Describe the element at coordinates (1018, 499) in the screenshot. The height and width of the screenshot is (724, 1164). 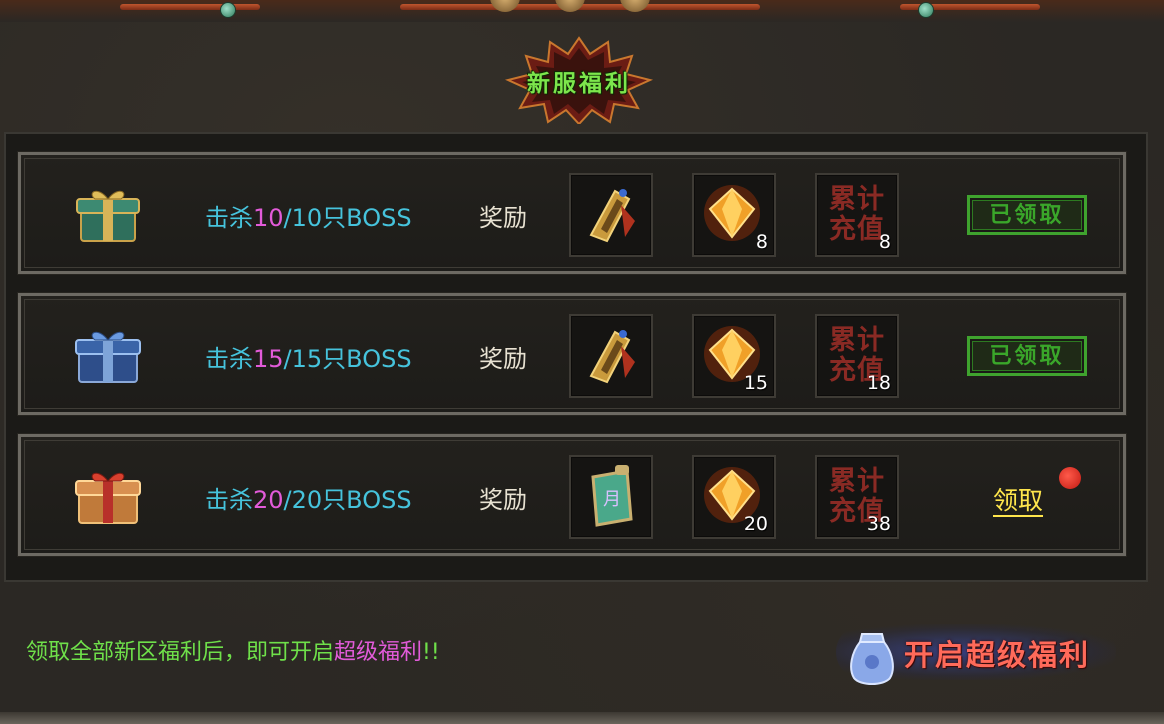
I see `claim-button: 领取` at that location.